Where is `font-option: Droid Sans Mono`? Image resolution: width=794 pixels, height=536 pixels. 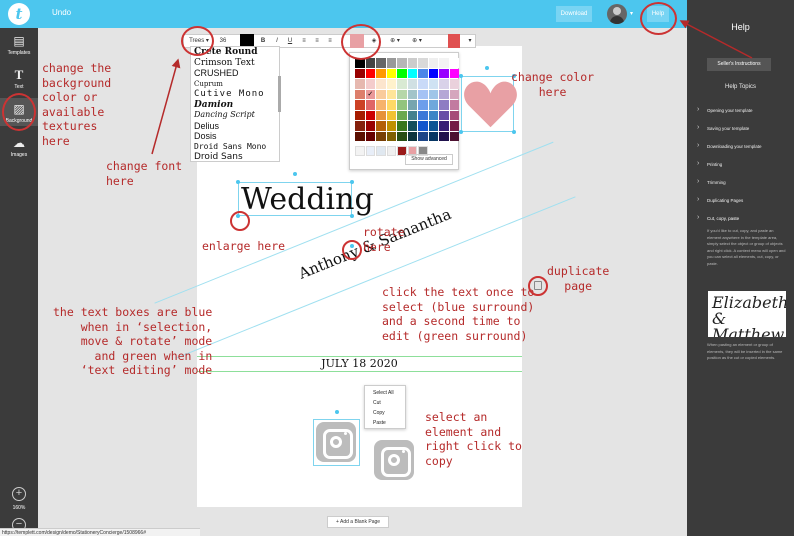
font-option: Droid Sans Mono is located at coordinates (235, 147).